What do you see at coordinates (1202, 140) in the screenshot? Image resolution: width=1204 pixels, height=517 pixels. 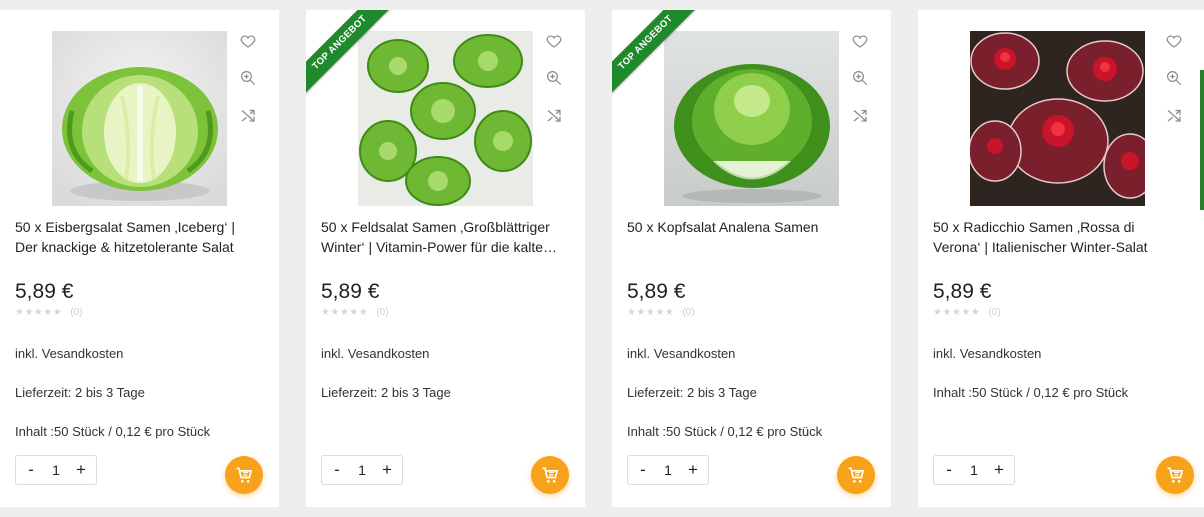 I see `card-edge-decoration` at bounding box center [1202, 140].